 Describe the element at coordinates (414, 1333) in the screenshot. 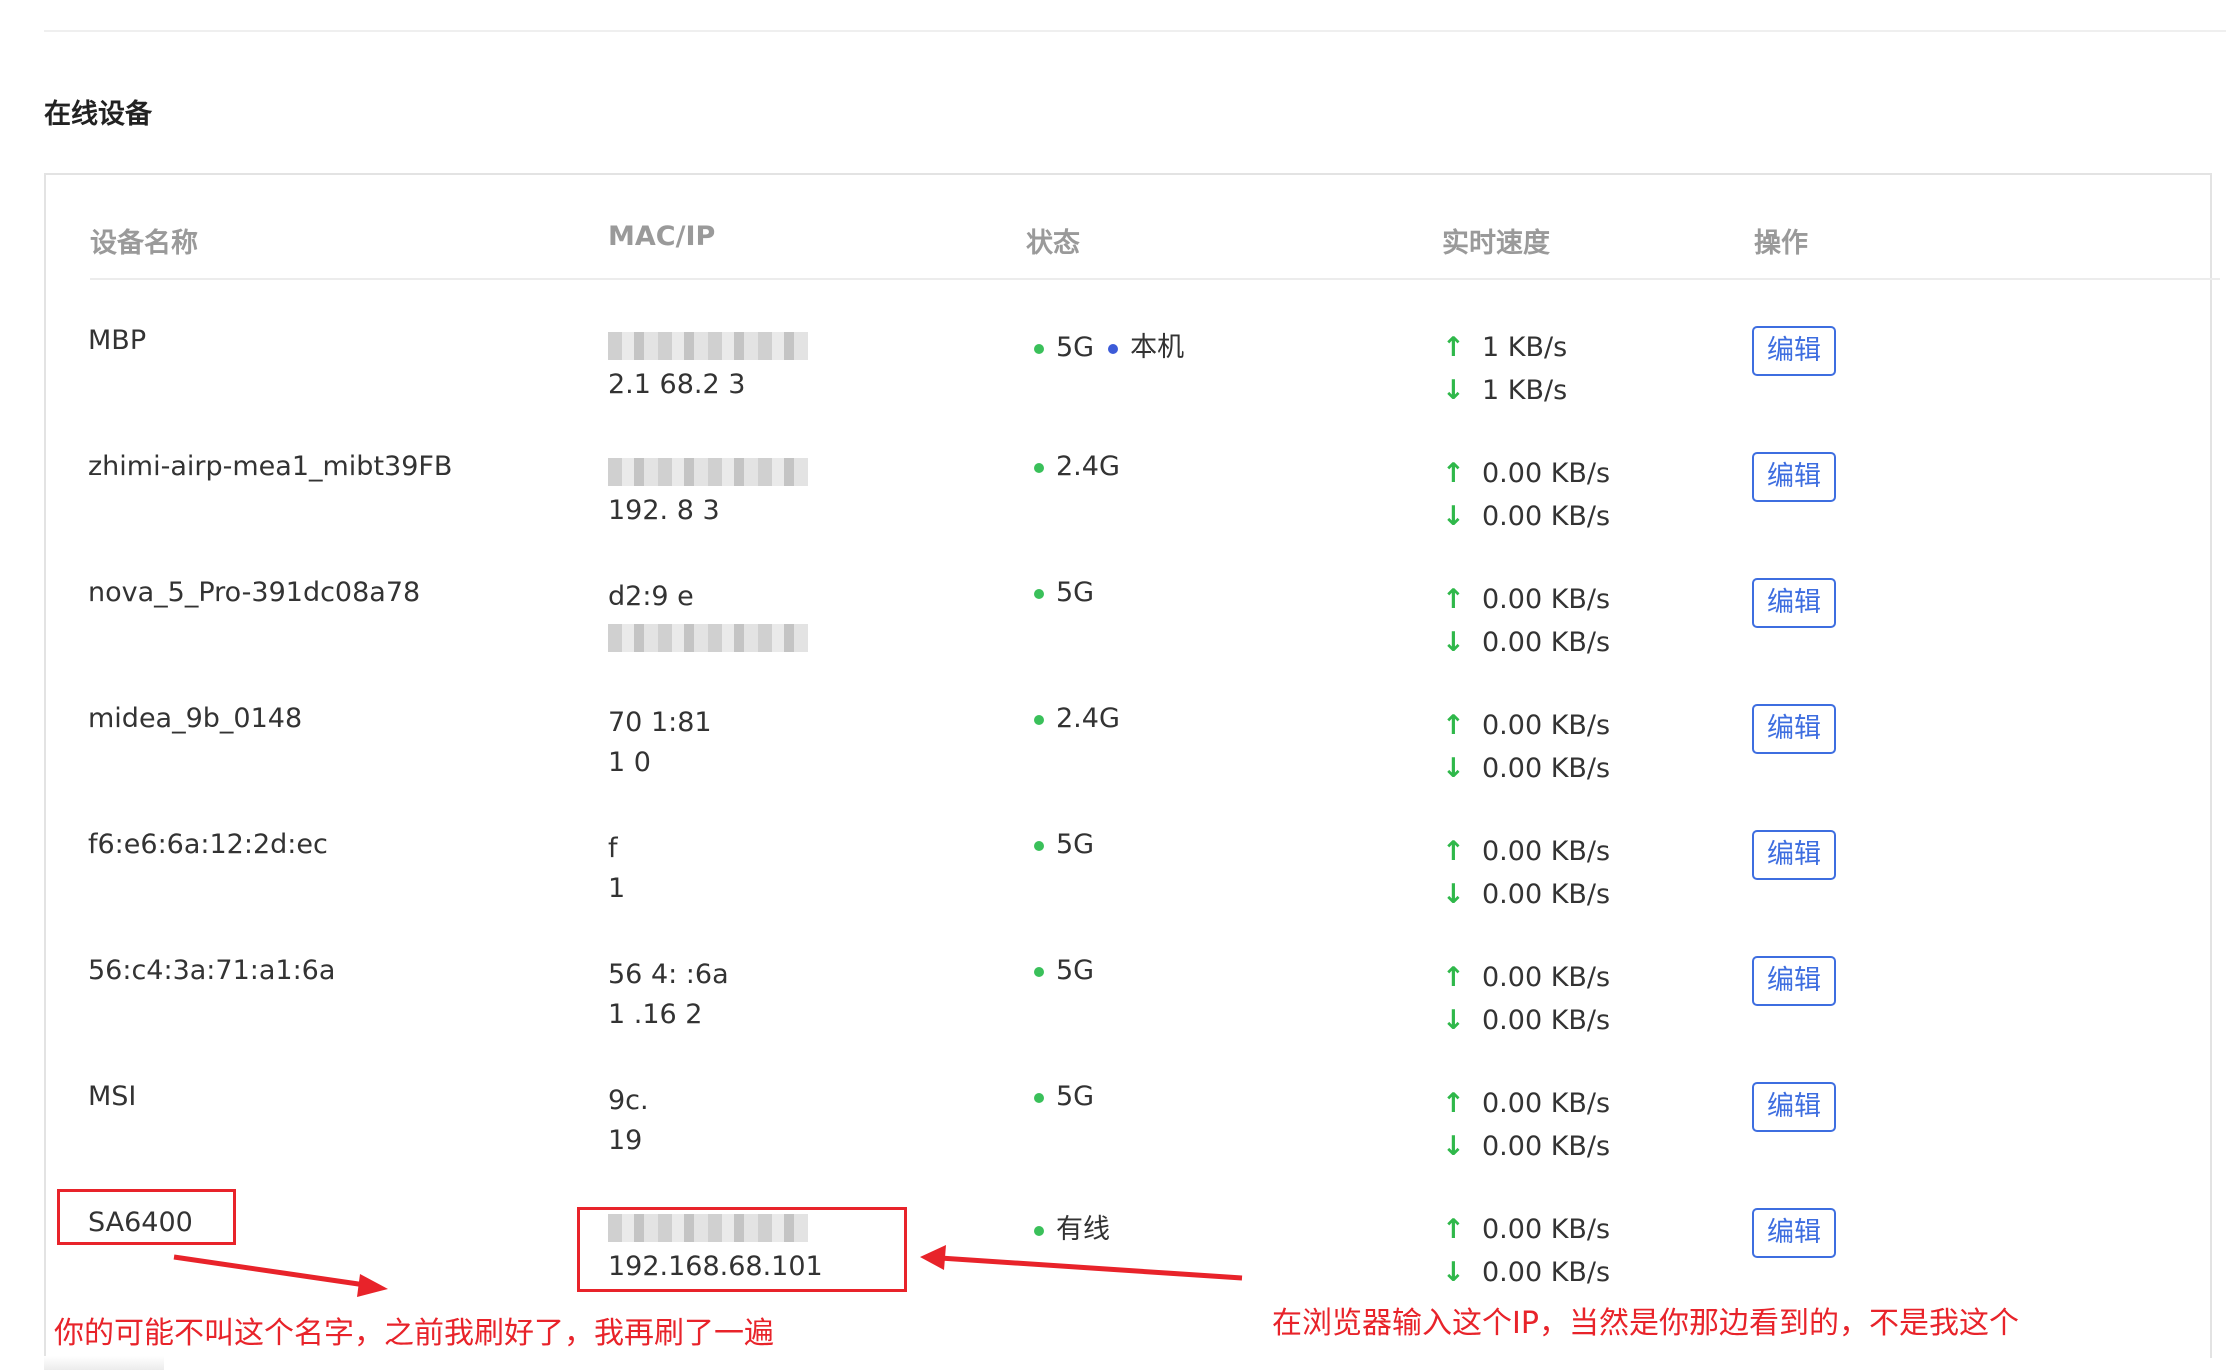

I see `annotation-note-left: 你的可能不叫这个名字，之前我刷好了，我再刷了一遍` at that location.